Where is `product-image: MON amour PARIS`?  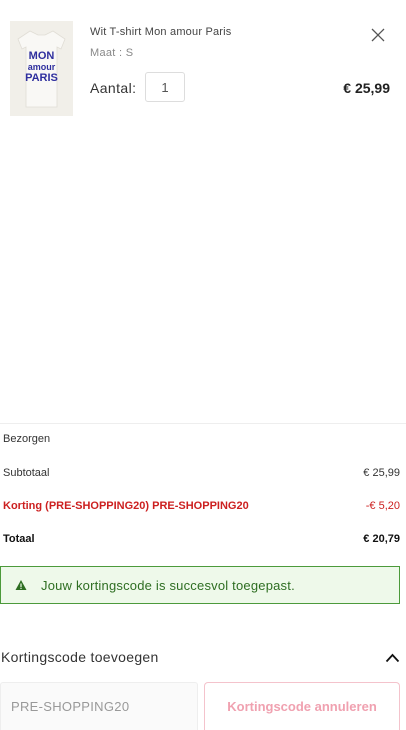 product-image: MON amour PARIS is located at coordinates (41, 68).